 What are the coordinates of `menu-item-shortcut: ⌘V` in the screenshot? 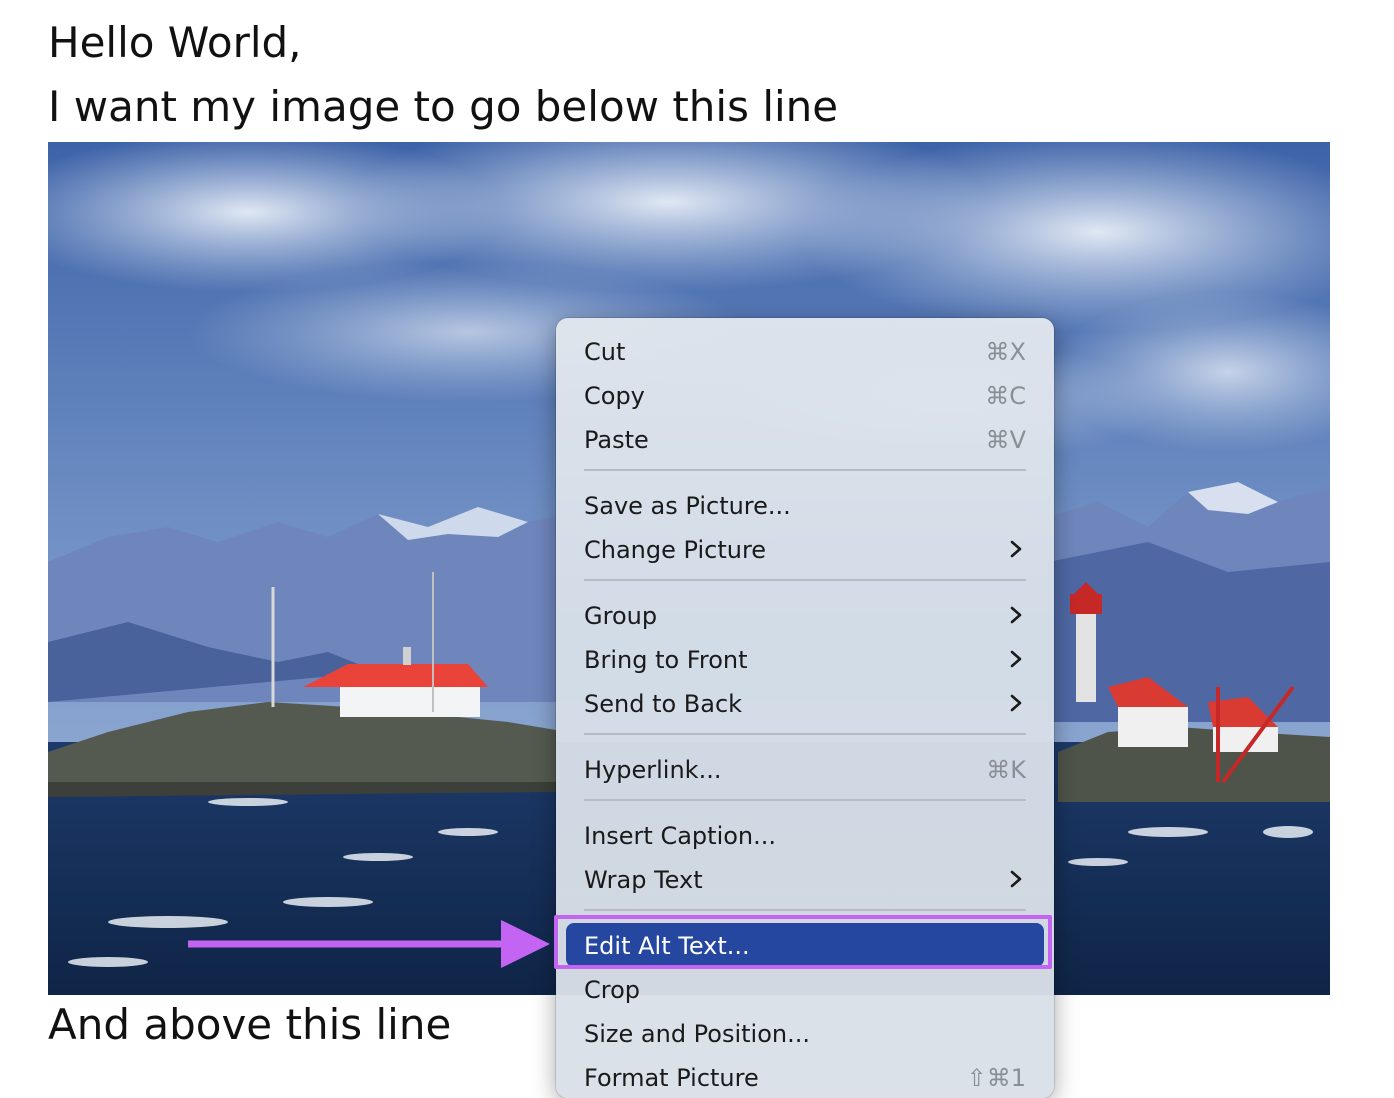 It's located at (1005, 440).